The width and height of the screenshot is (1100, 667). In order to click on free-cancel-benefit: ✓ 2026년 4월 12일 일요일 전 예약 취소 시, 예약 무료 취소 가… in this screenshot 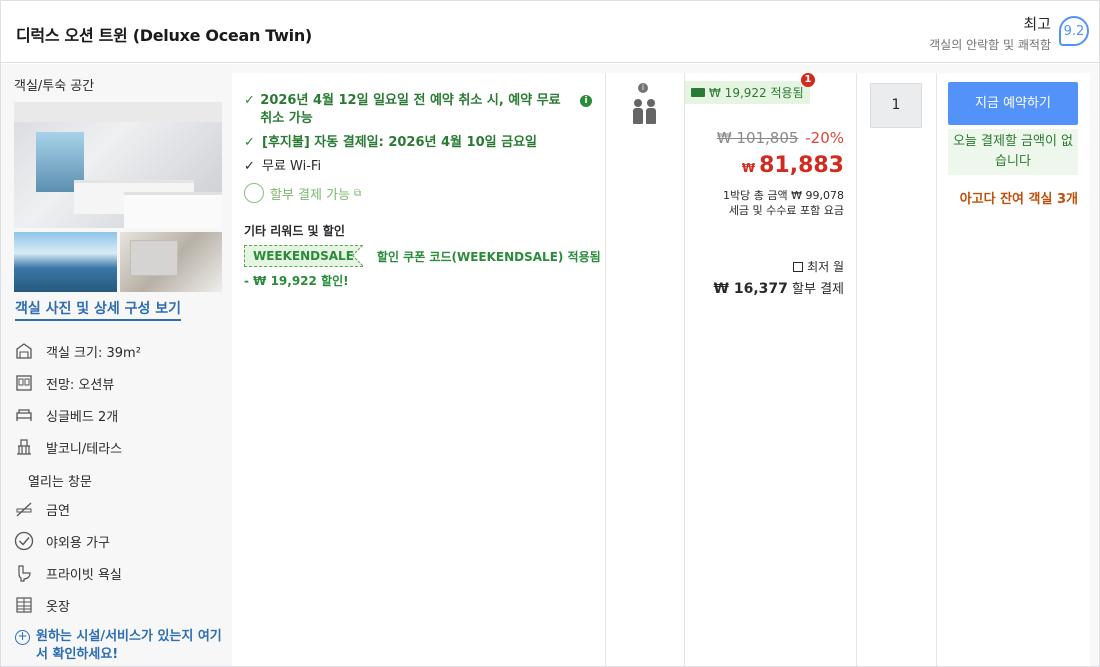, I will do `click(409, 110)`.